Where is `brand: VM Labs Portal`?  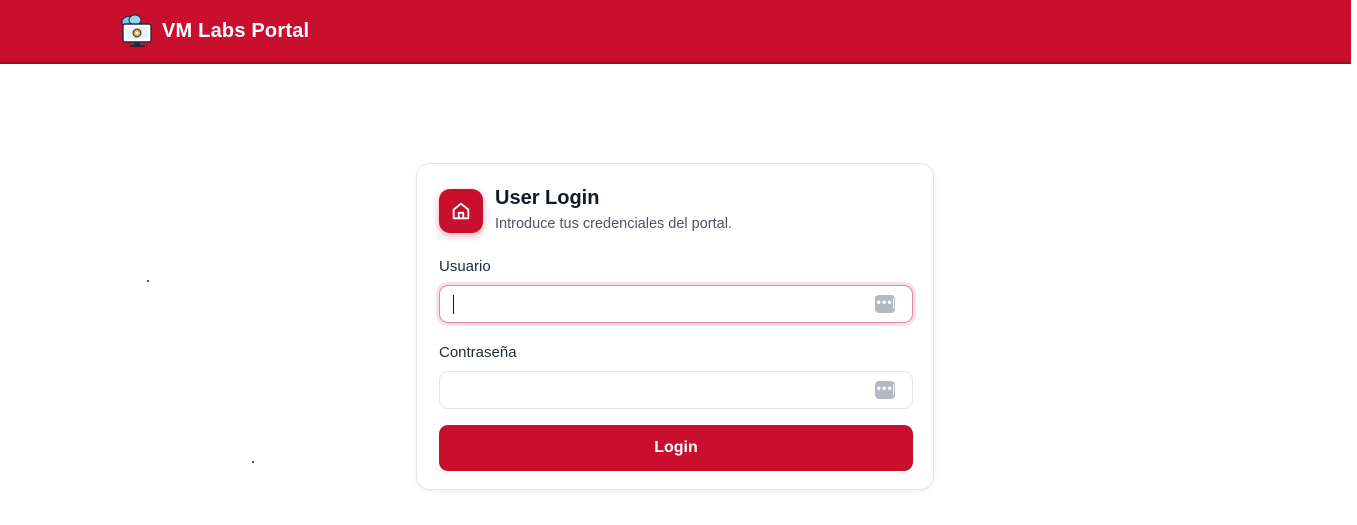
brand: VM Labs Portal is located at coordinates (213, 31).